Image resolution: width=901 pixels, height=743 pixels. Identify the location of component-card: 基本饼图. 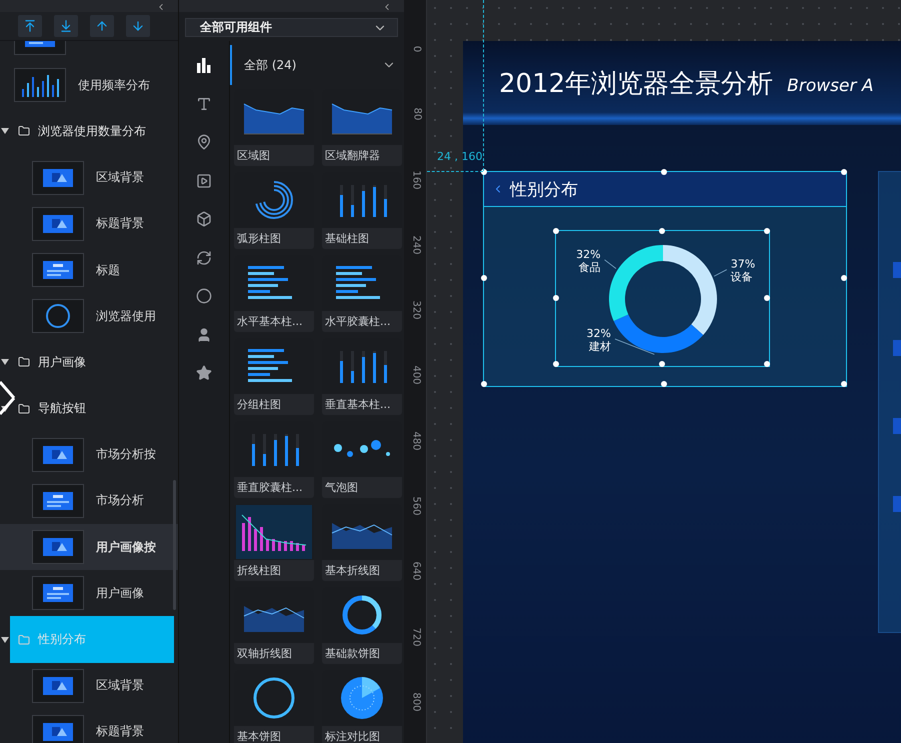
(274, 706).